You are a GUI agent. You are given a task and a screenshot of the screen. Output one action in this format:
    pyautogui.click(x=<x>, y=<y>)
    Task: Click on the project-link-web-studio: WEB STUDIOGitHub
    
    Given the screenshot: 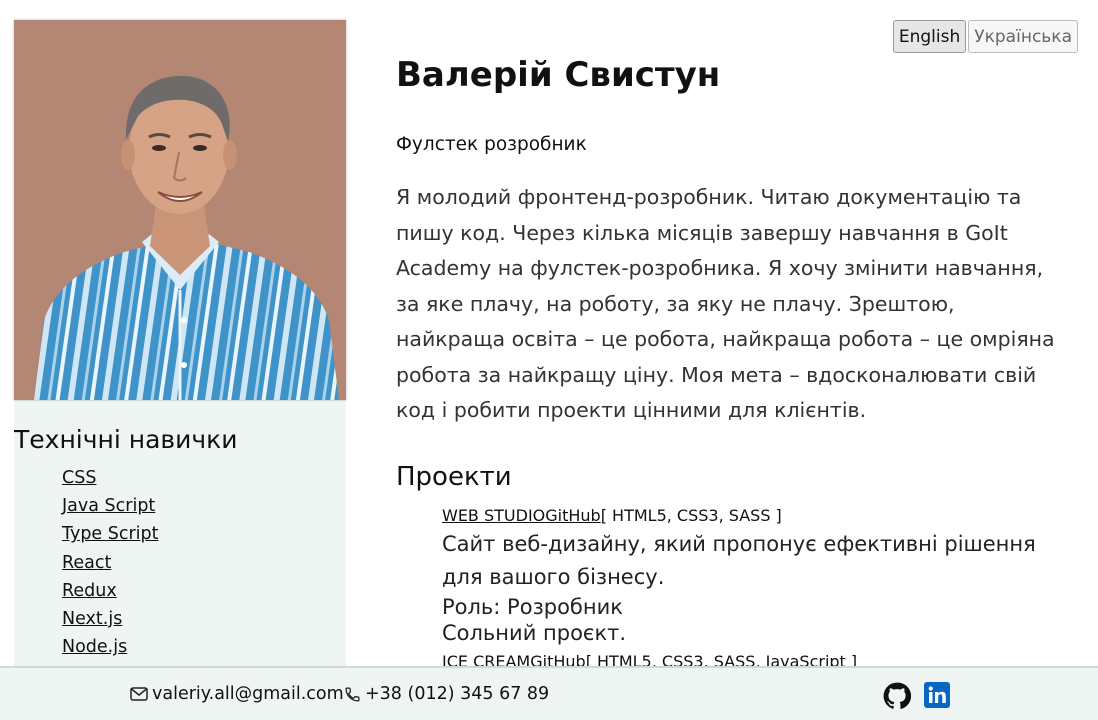 What is the action you would take?
    pyautogui.click(x=521, y=515)
    